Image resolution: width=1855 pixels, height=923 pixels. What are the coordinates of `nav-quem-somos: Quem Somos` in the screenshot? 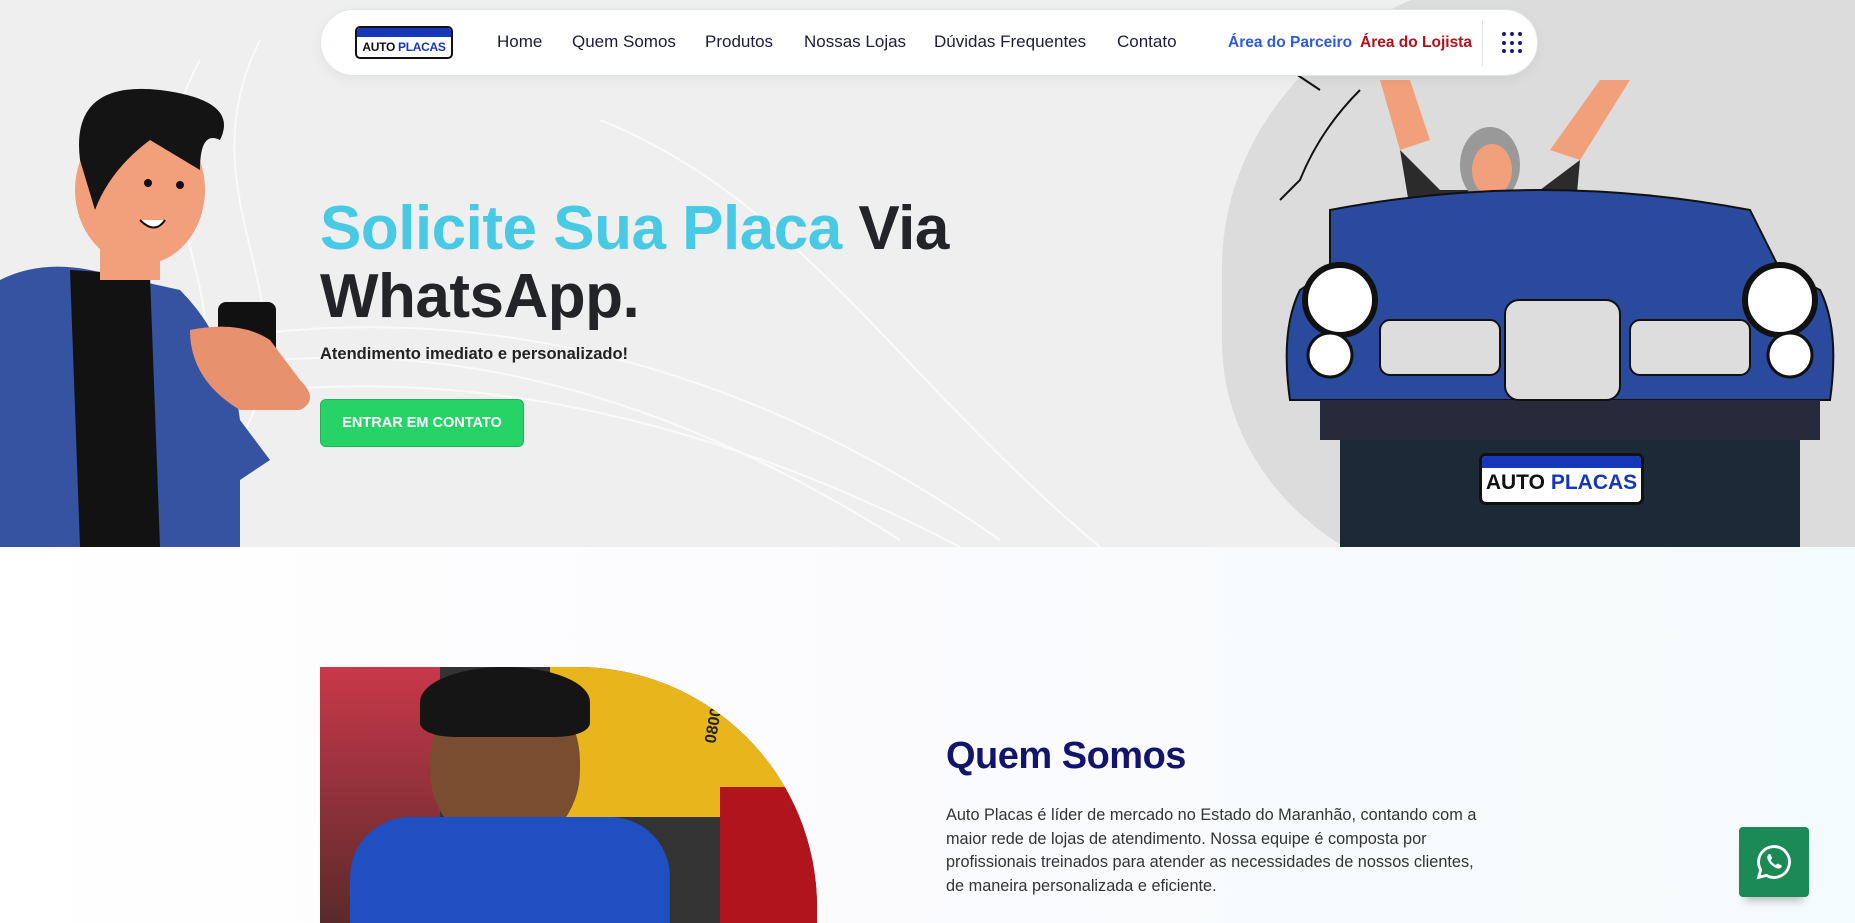 It's located at (624, 42).